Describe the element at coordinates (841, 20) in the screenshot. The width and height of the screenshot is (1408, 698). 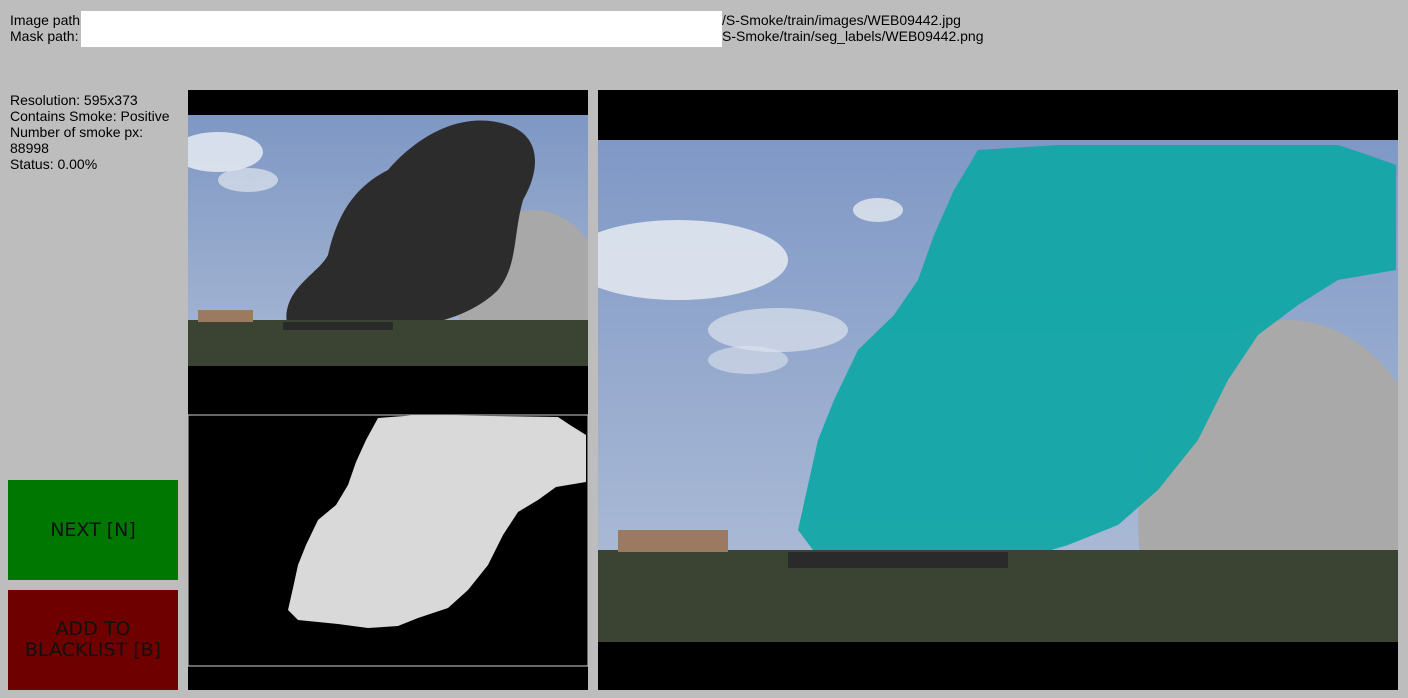
I see `image-path-value: /S-Smoke/train/images/WEB09442.jpg` at that location.